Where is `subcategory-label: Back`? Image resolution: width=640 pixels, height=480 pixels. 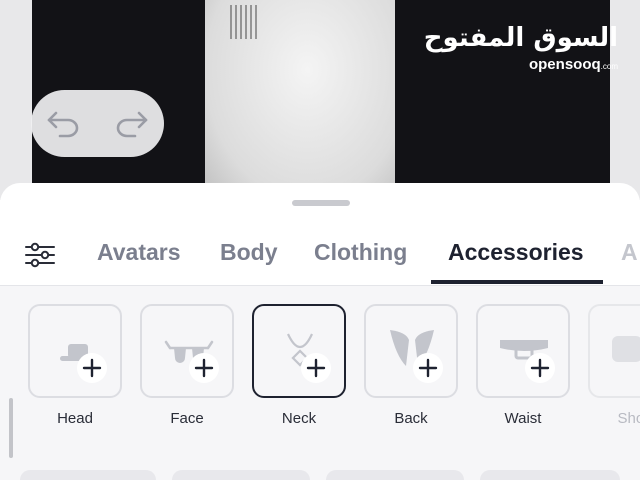 subcategory-label: Back is located at coordinates (411, 418).